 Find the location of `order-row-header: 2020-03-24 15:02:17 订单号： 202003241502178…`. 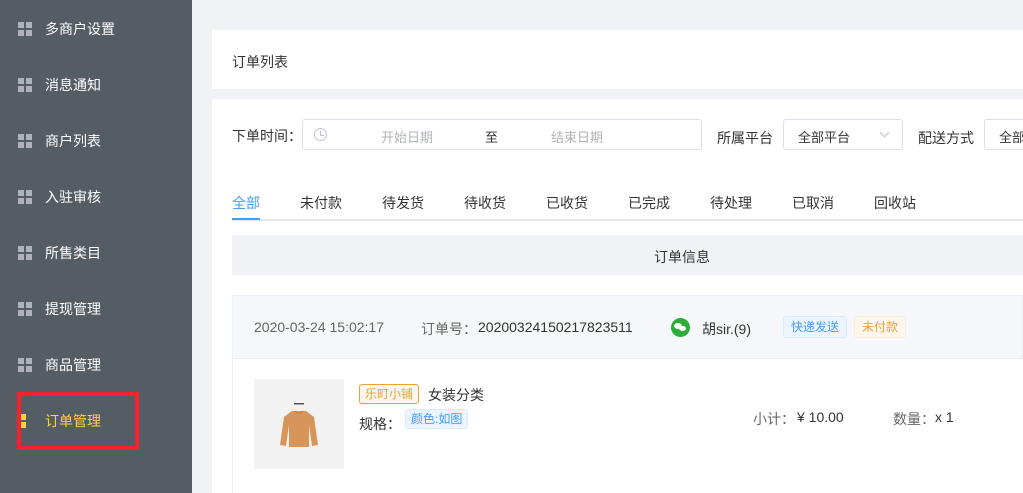

order-row-header: 2020-03-24 15:02:17 订单号： 202003241502178… is located at coordinates (627, 327).